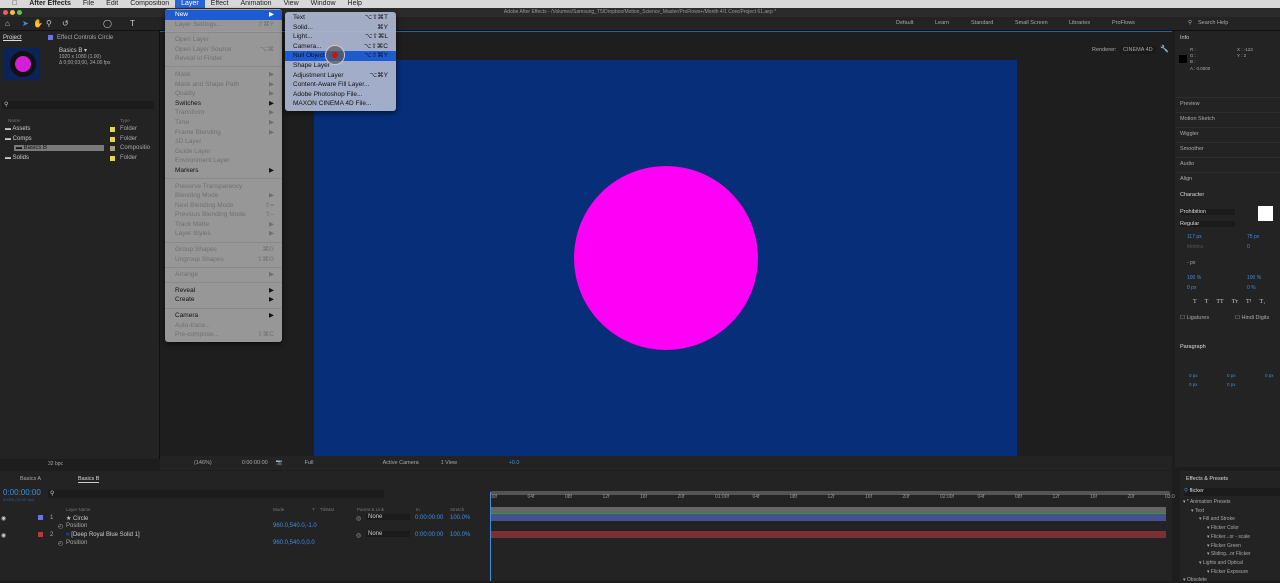 This screenshot has height=583, width=1280. I want to click on home-icon: ⌂, so click(7, 23).